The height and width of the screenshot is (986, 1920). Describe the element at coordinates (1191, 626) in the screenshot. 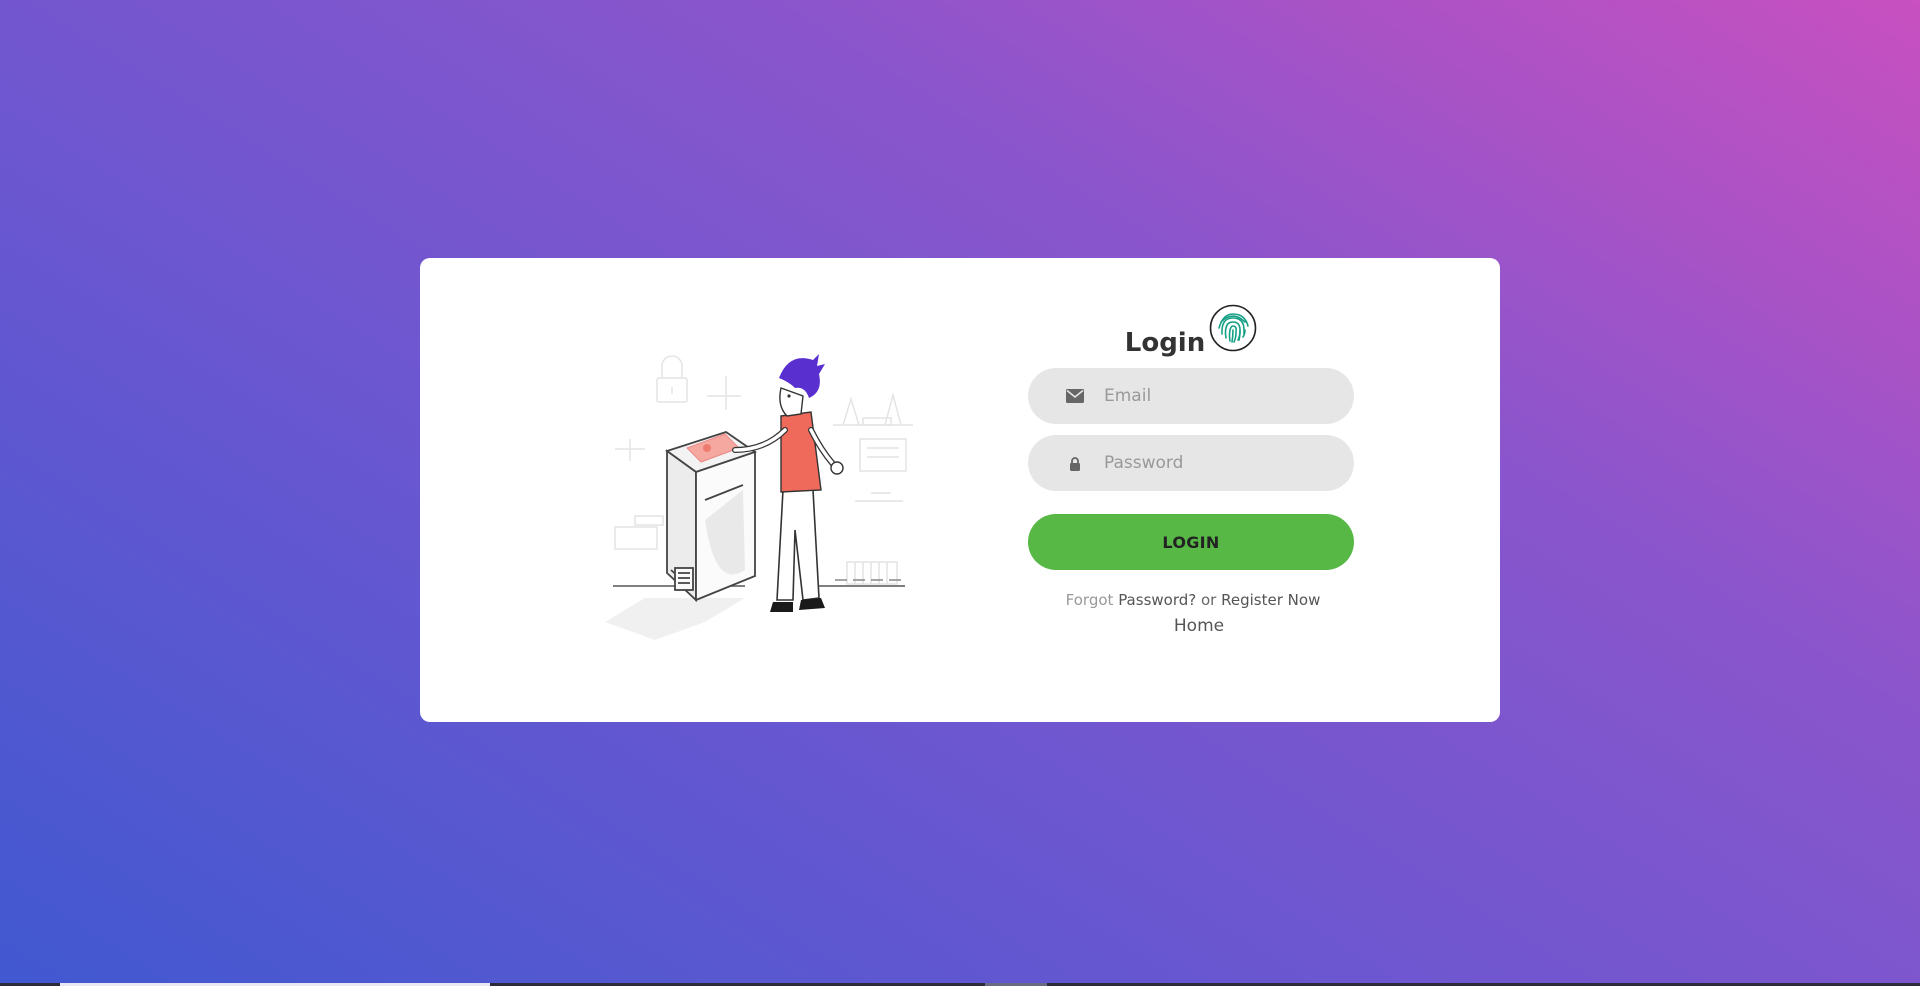

I see `home-link: Home` at that location.